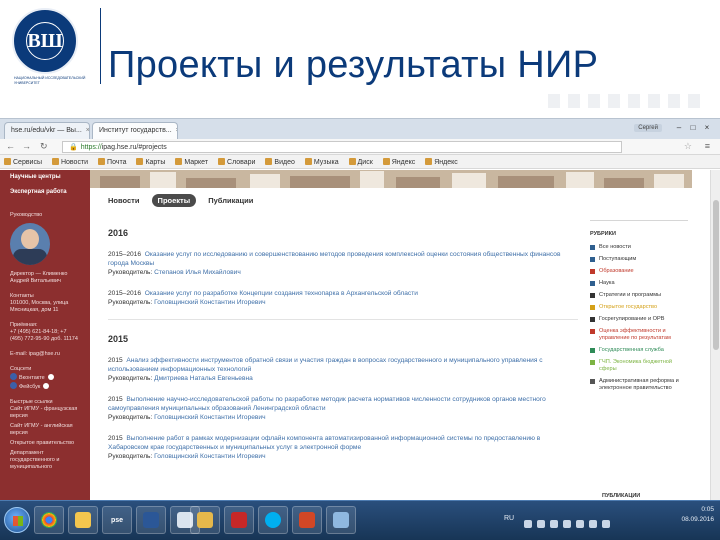 The width and height of the screenshot is (720, 540). I want to click on menu-icon: ≡, so click(707, 146).